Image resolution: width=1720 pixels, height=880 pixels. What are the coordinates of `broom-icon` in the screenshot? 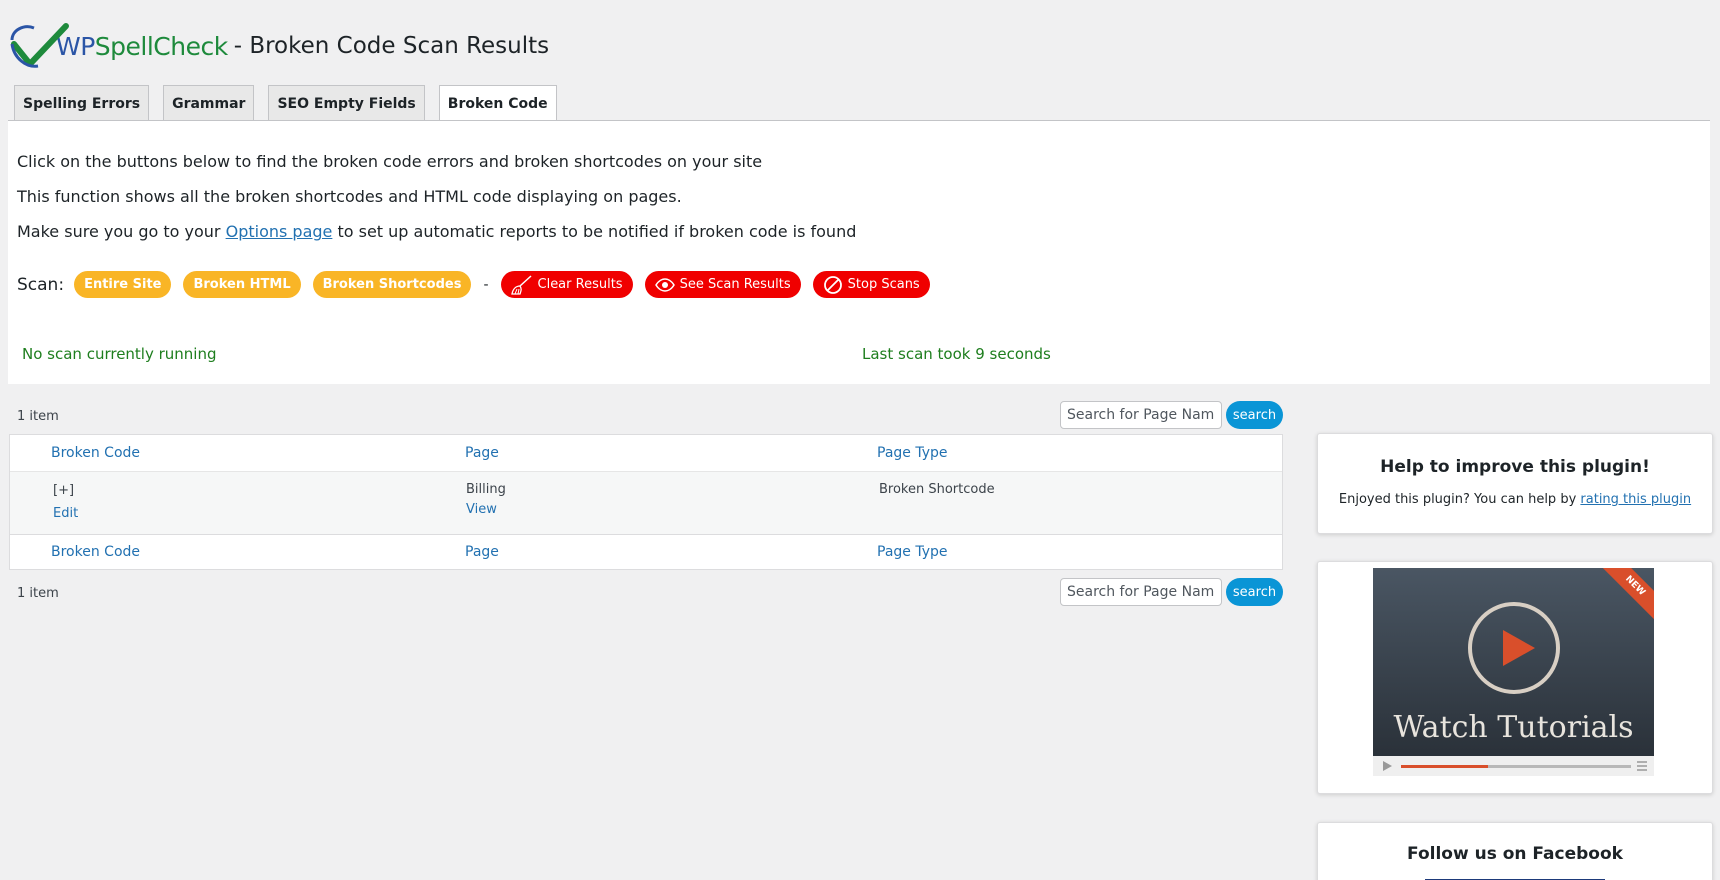 It's located at (521, 284).